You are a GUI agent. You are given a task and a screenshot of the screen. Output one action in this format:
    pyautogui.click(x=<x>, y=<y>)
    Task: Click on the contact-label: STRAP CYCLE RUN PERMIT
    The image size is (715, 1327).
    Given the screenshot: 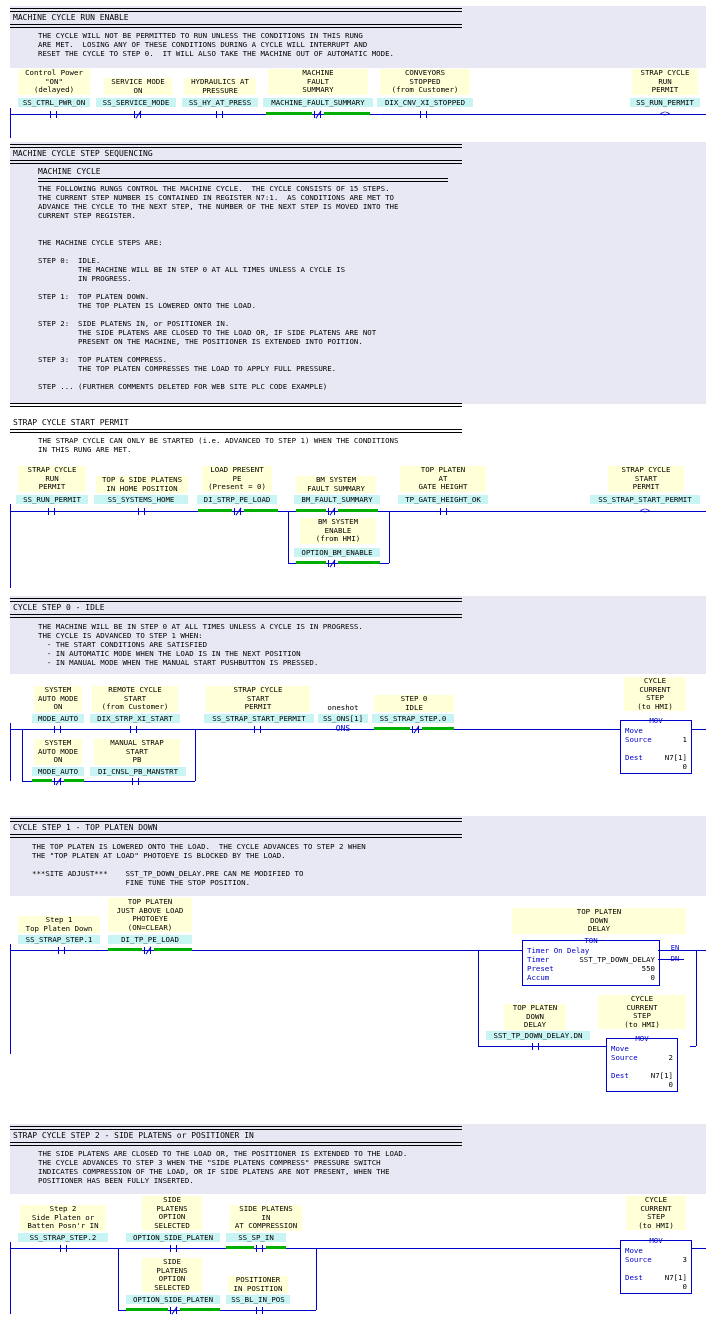 What is the action you would take?
    pyautogui.click(x=52, y=478)
    